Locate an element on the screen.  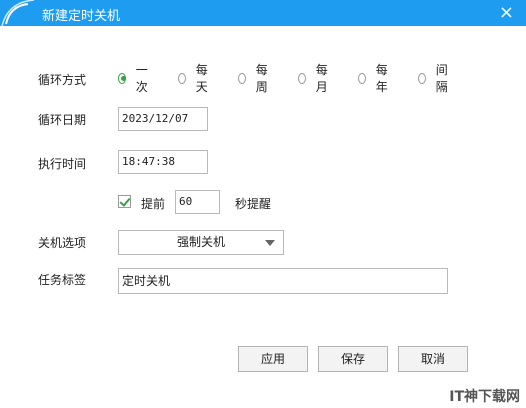
time-input: 18:47:38 is located at coordinates (163, 162).